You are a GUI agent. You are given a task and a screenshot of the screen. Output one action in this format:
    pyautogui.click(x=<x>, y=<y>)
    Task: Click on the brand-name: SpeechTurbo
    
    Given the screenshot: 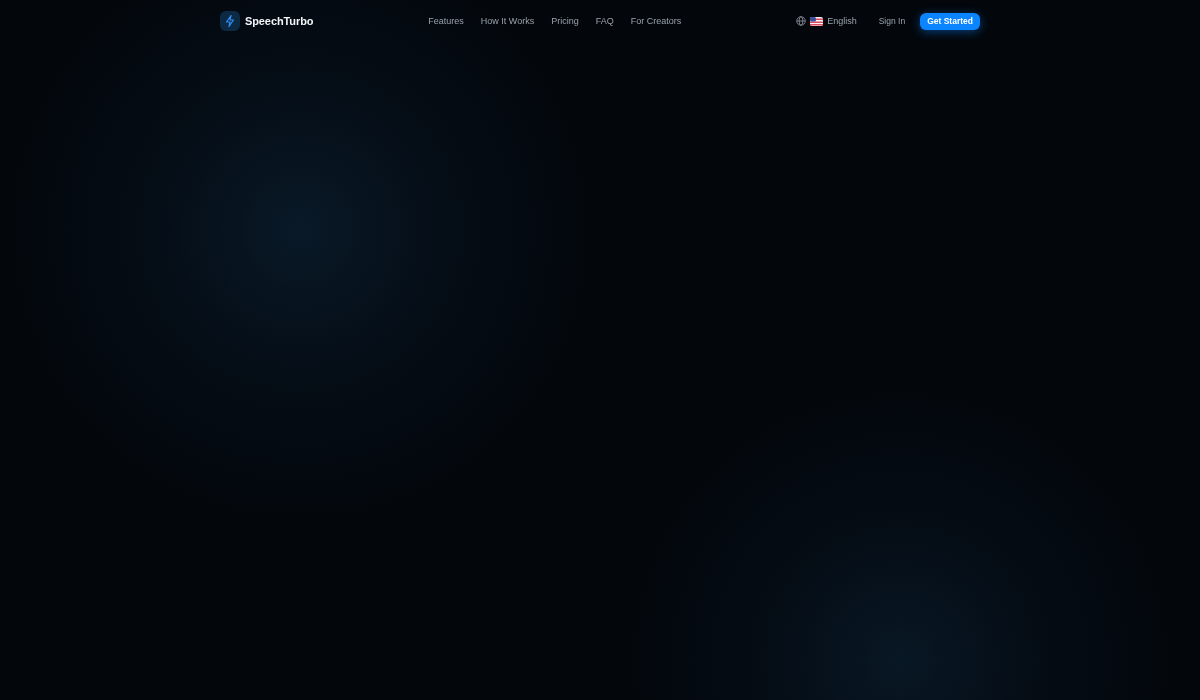 What is the action you would take?
    pyautogui.click(x=279, y=21)
    